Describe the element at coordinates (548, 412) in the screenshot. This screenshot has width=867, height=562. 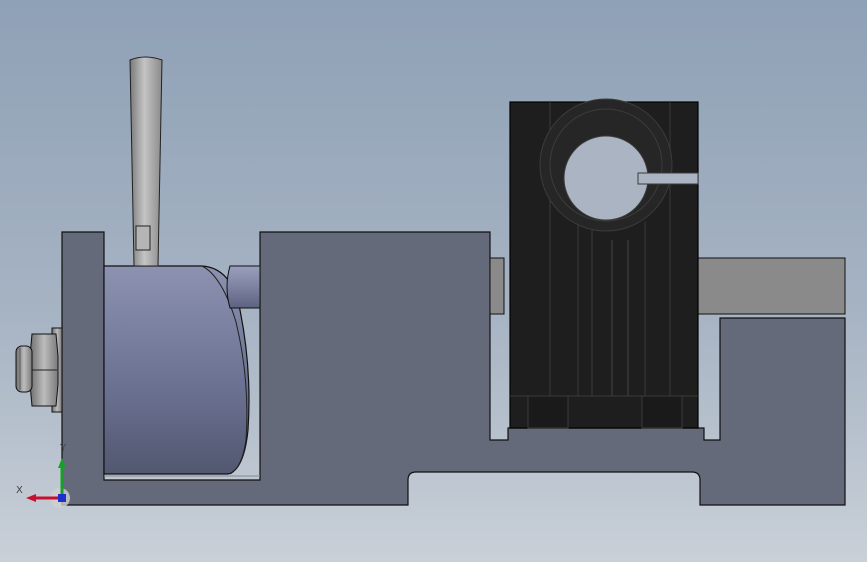
I see `clamp-foot-left` at that location.